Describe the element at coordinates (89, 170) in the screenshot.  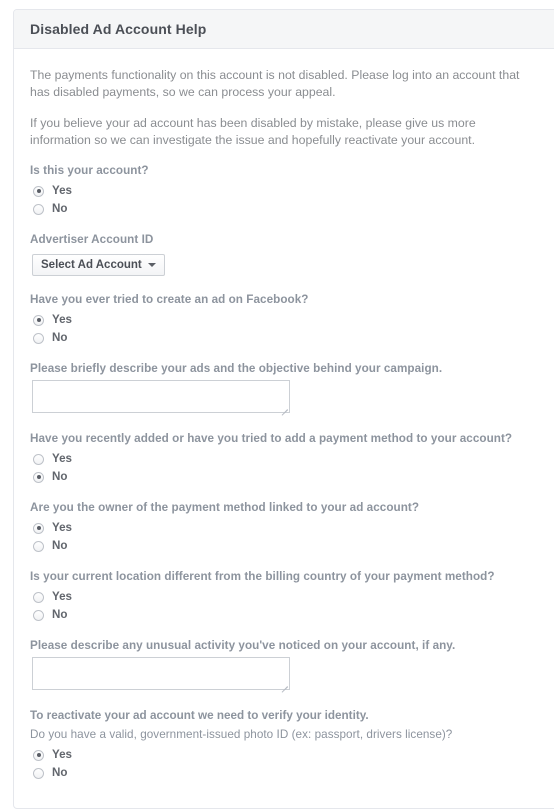
I see `question-label: Is this your account?` at that location.